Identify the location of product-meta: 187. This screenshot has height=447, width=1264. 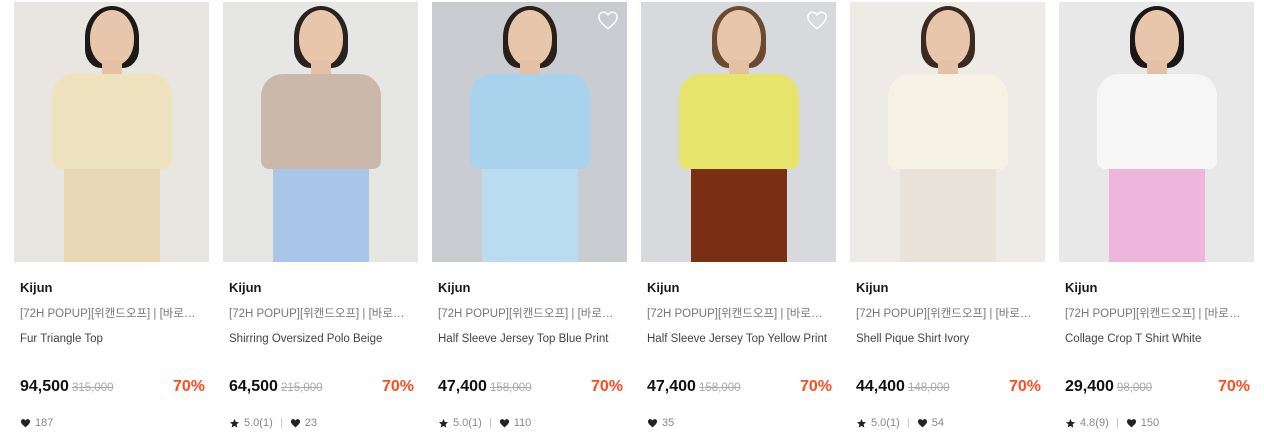
(36, 423).